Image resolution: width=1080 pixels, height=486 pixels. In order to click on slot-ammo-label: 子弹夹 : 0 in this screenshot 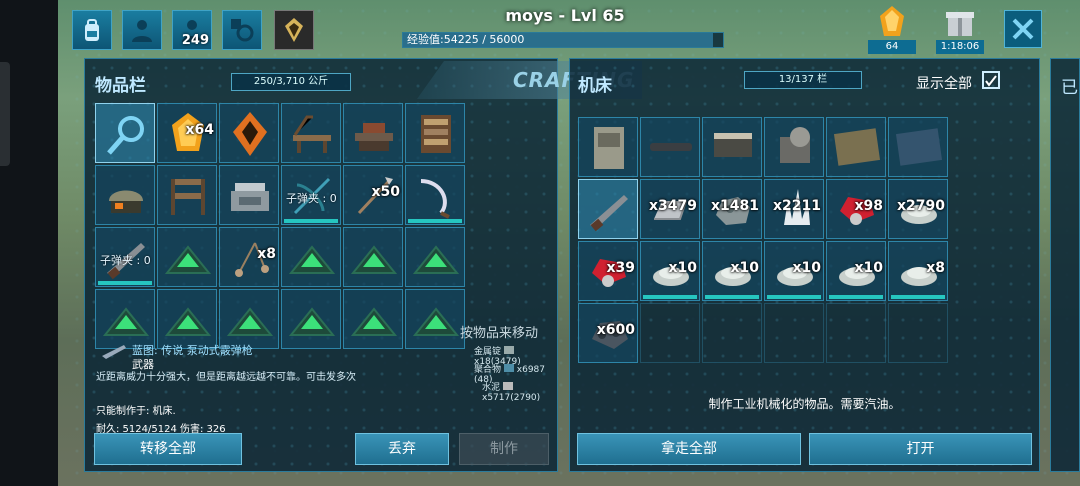, I will do `click(311, 198)`.